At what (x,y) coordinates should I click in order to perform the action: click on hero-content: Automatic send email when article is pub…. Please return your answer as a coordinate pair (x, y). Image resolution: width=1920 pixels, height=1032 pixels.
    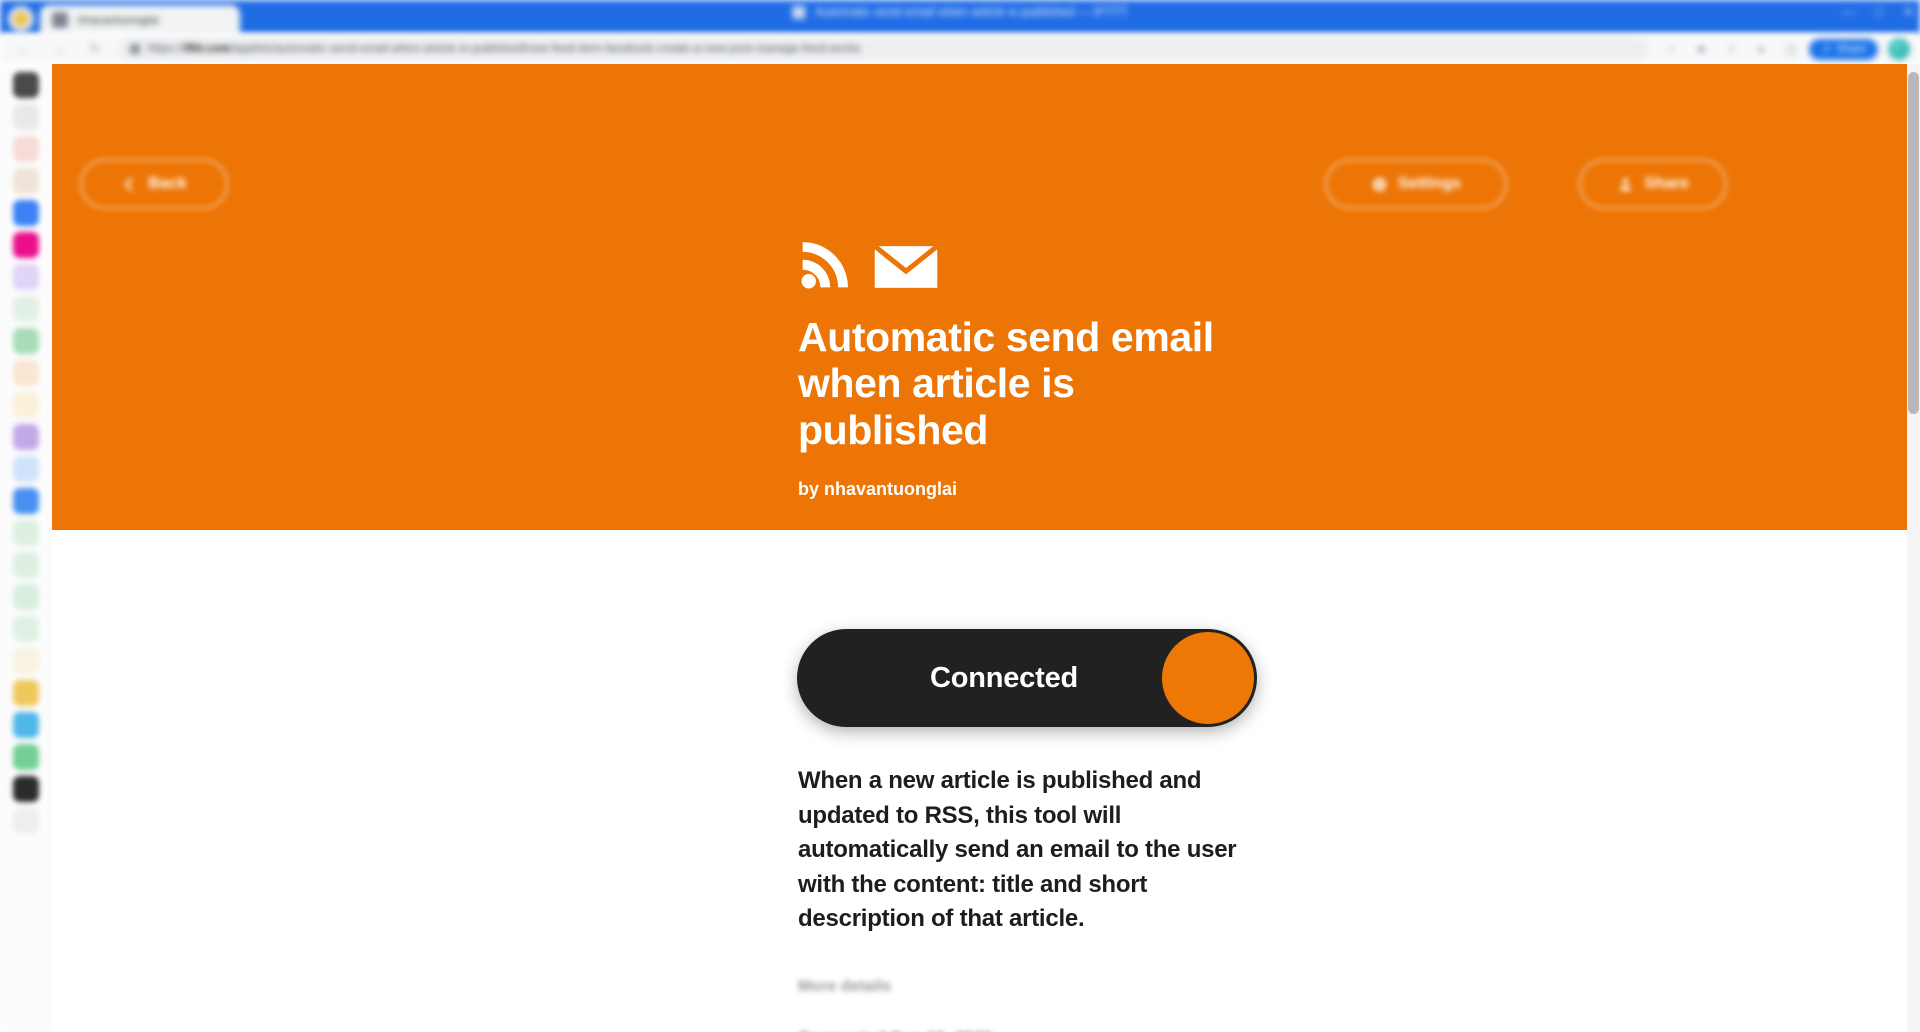
    Looking at the image, I should click on (1033, 394).